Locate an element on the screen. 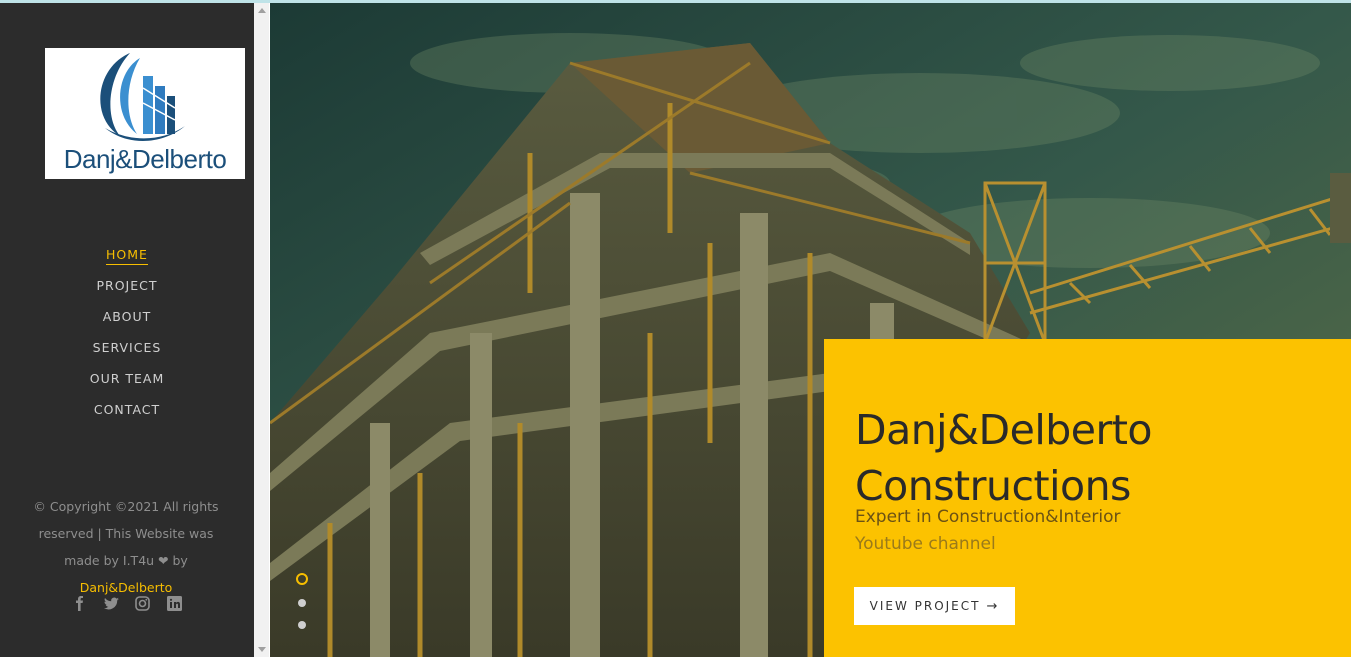  arrow-right-icon: → is located at coordinates (993, 606).